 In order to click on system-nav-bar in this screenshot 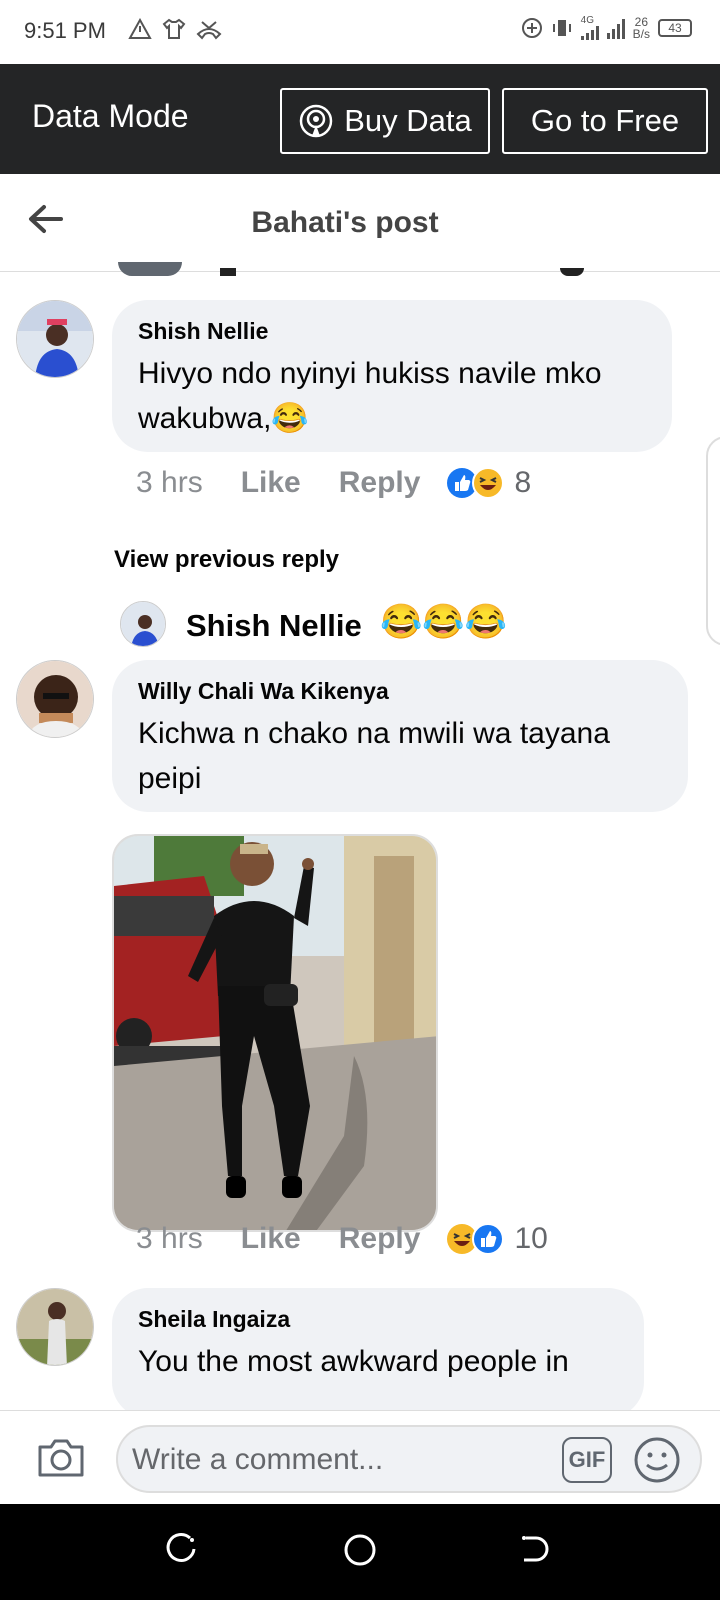, I will do `click(360, 1552)`.